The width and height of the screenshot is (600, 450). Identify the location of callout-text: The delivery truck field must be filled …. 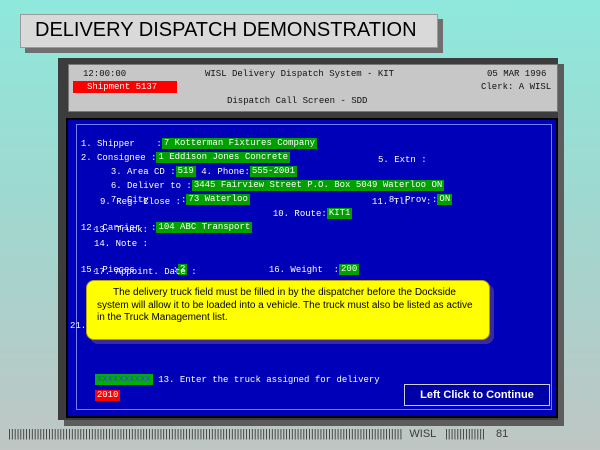
(285, 305).